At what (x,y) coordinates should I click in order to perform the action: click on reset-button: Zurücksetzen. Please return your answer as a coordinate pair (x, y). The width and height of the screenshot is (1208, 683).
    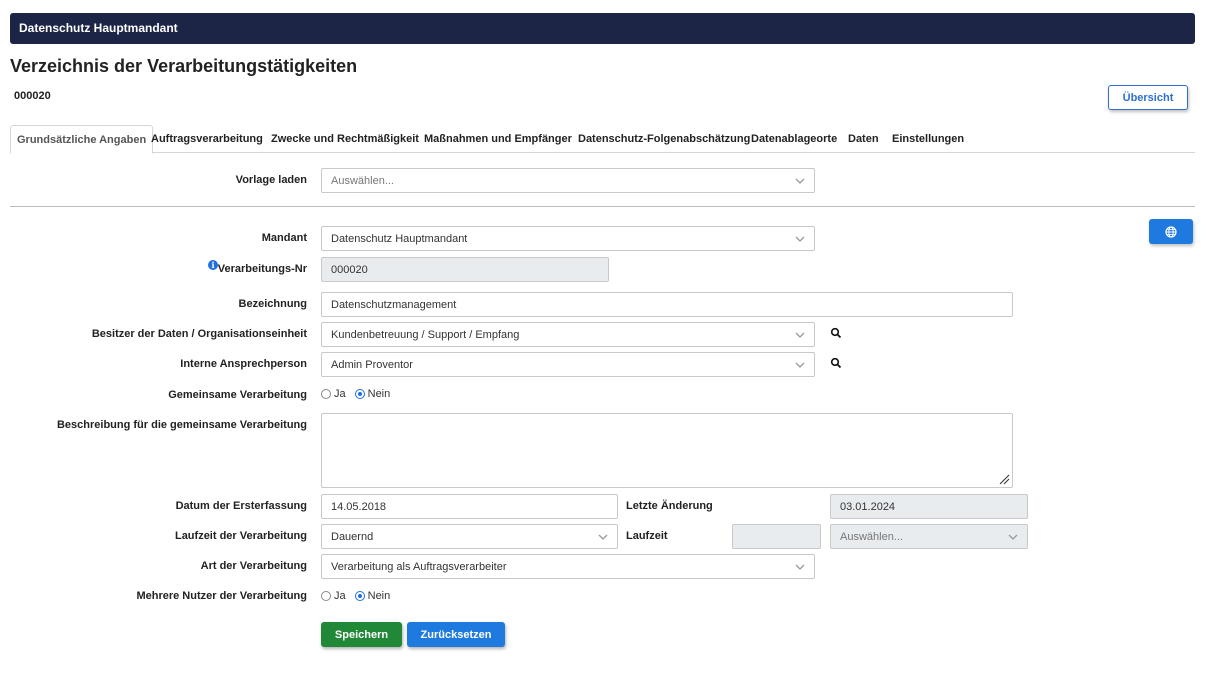
    Looking at the image, I should click on (456, 634).